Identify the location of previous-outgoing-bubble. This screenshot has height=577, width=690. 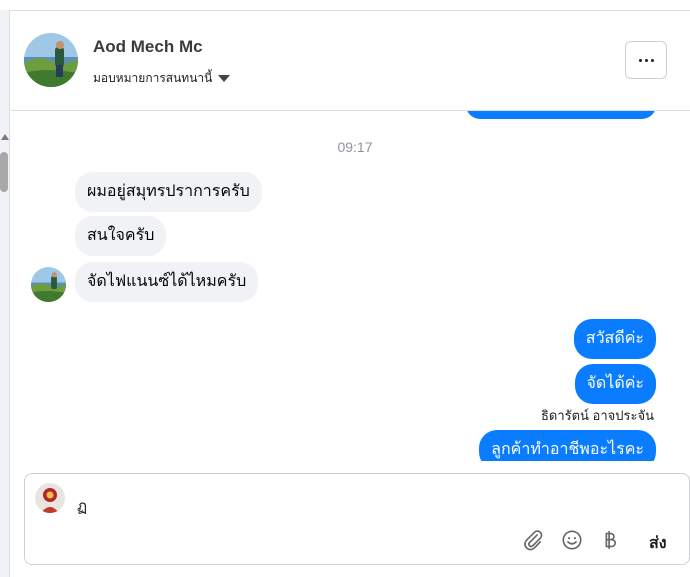
(561, 115).